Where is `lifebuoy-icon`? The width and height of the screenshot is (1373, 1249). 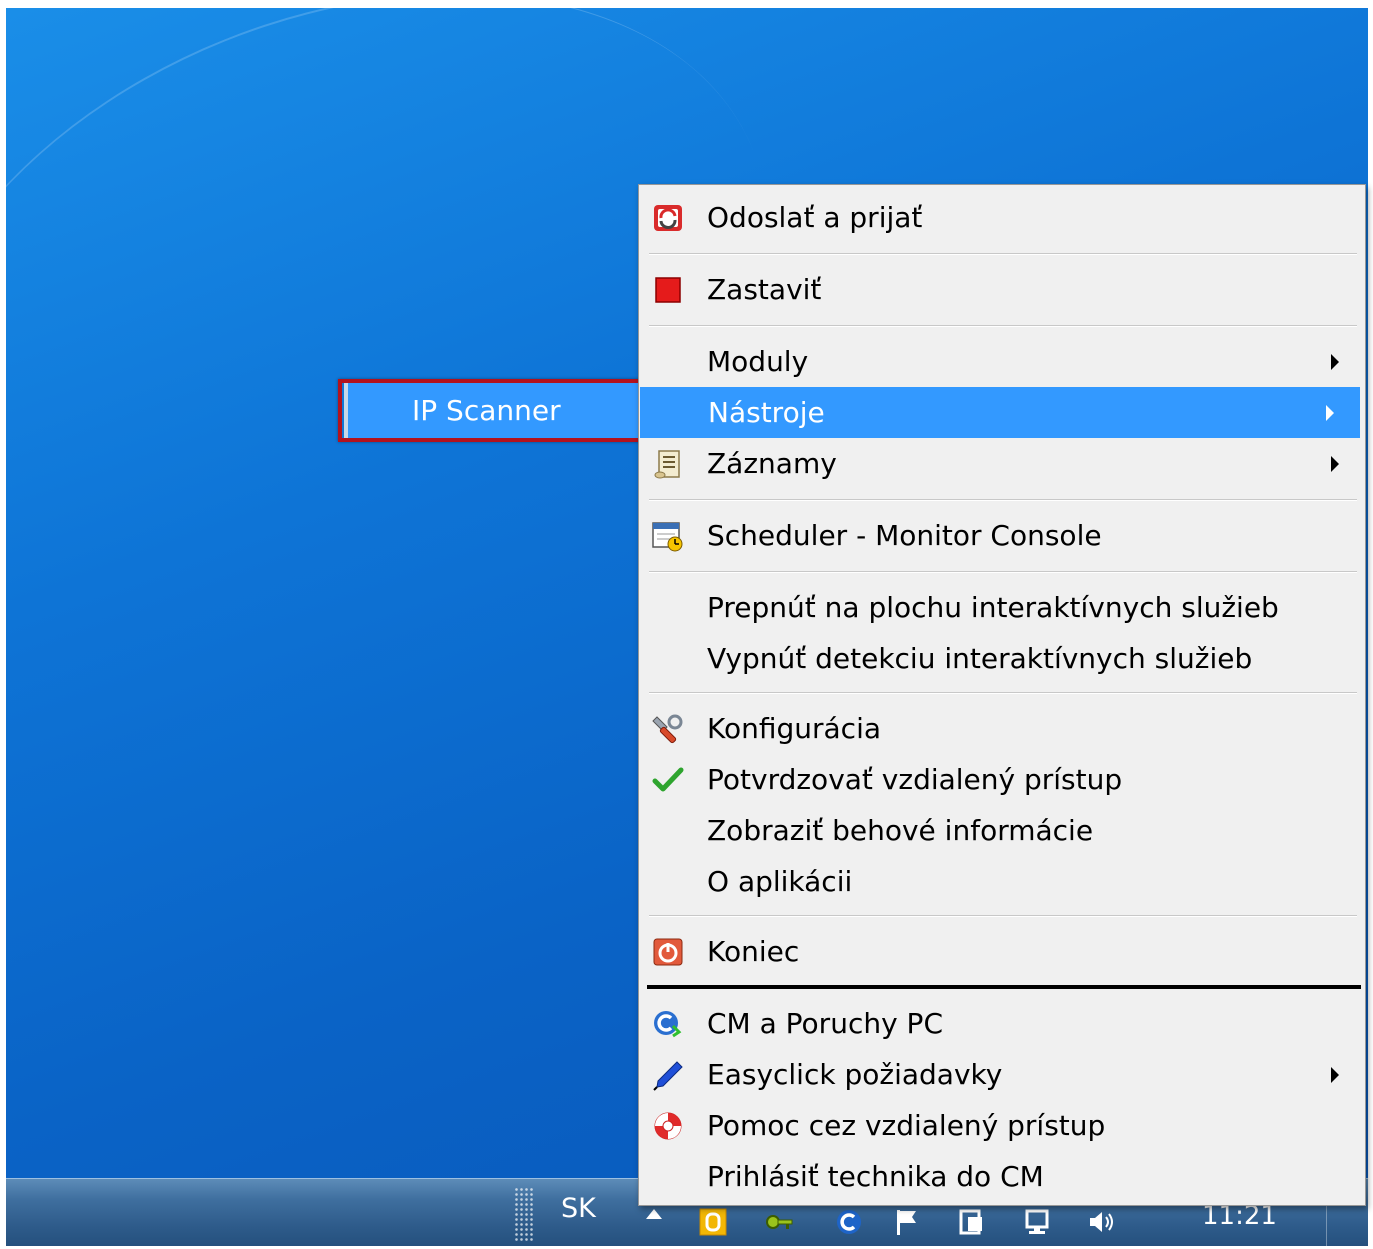
lifebuoy-icon is located at coordinates (668, 1126).